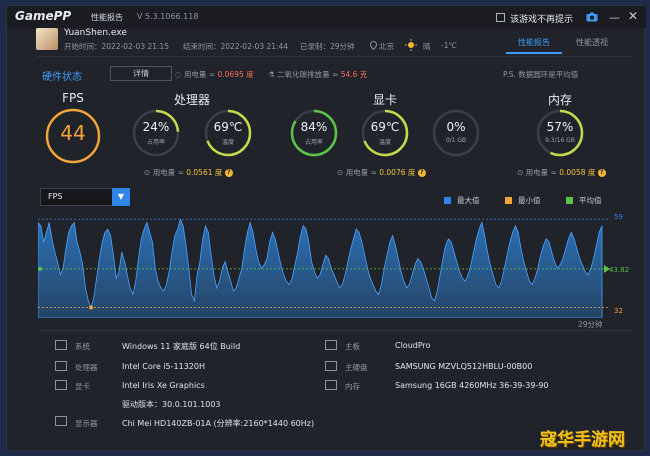  Describe the element at coordinates (62, 77) in the screenshot. I see `hardware-status-title: 硬件状态` at that location.